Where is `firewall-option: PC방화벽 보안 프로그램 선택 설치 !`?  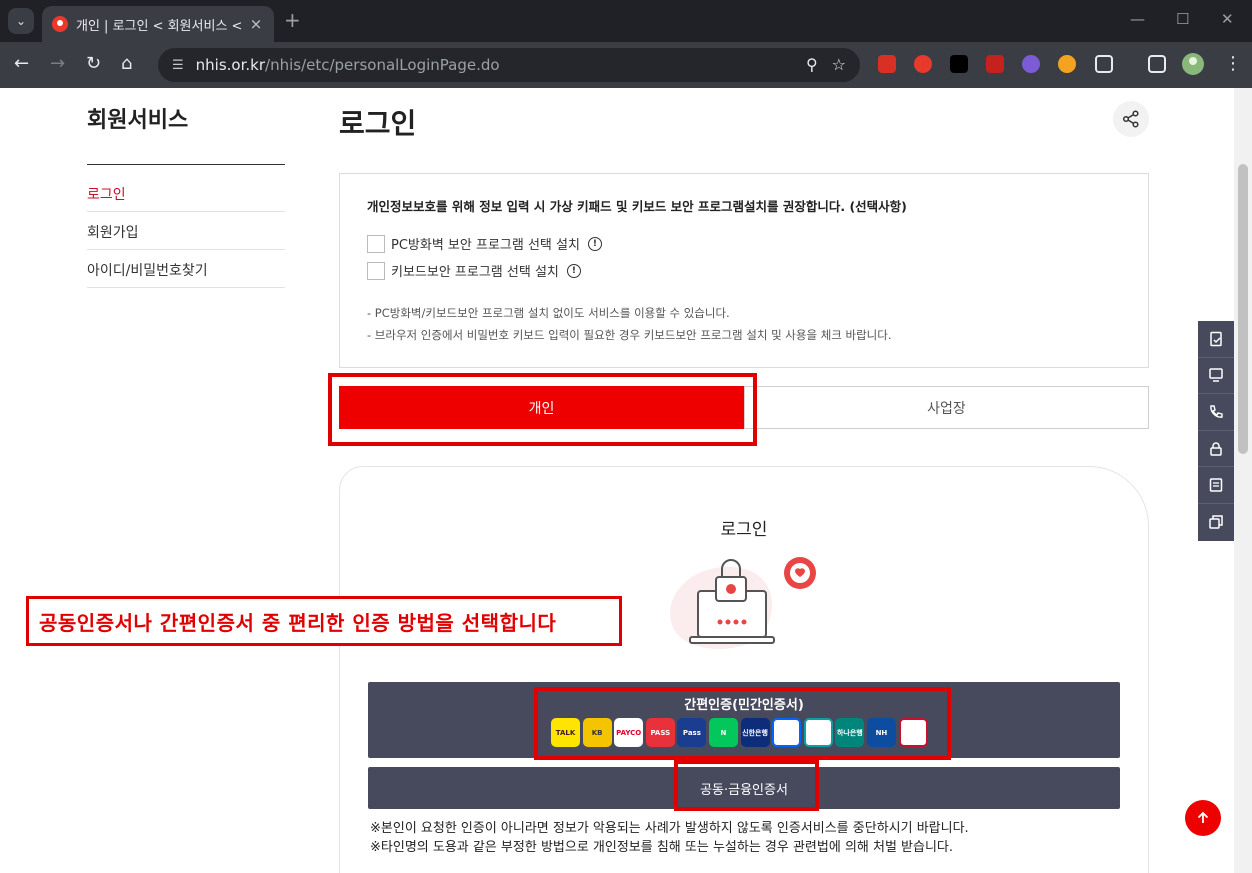
firewall-option: PC방화벽 보안 프로그램 선택 설치 ! is located at coordinates (484, 243).